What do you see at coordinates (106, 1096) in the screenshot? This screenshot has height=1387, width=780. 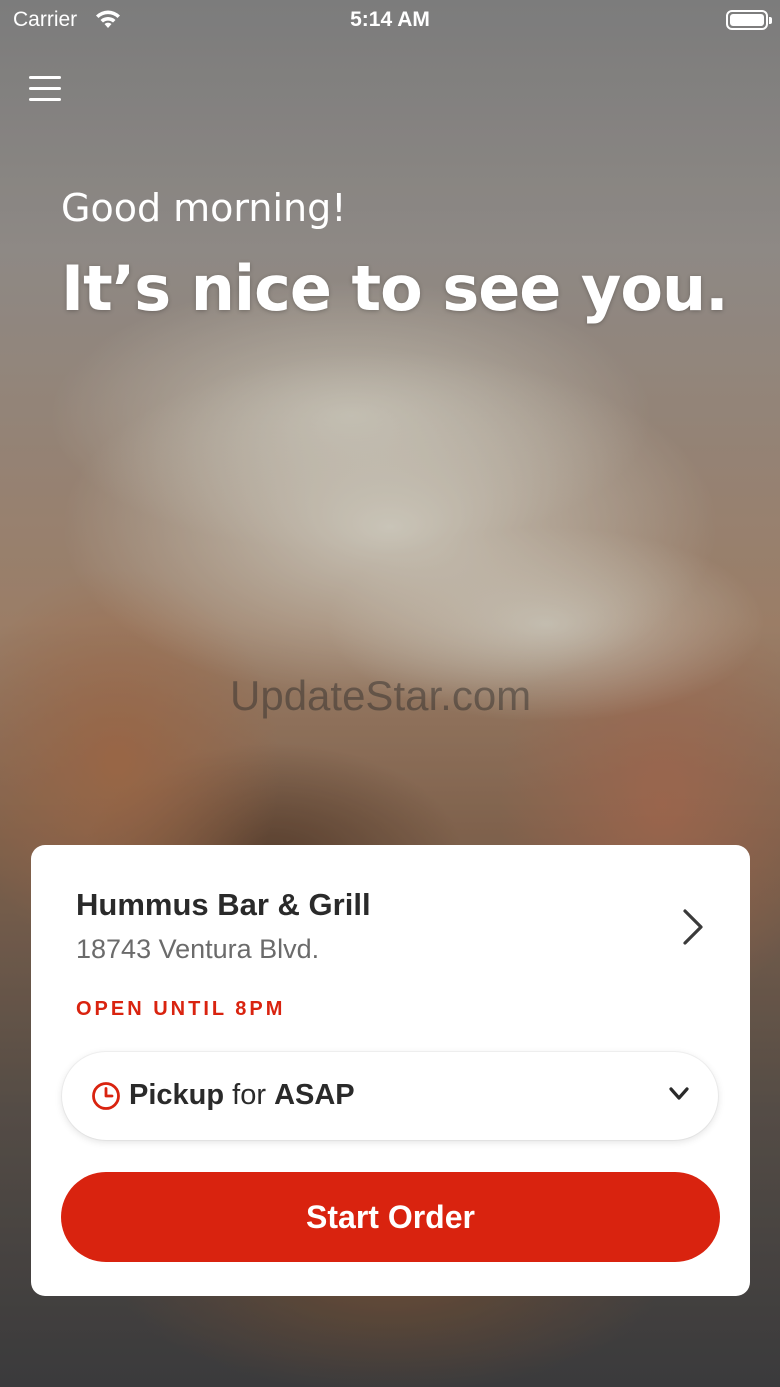 I see `clock-icon` at bounding box center [106, 1096].